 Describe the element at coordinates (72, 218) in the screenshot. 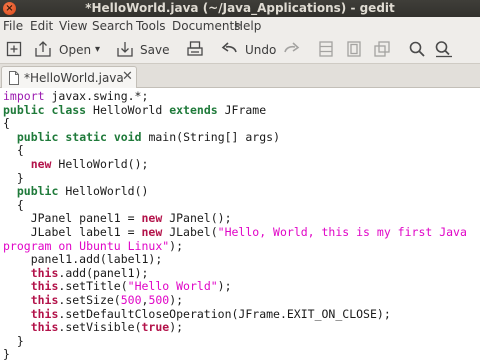

I see `code-token: JPanel panel1 =` at that location.